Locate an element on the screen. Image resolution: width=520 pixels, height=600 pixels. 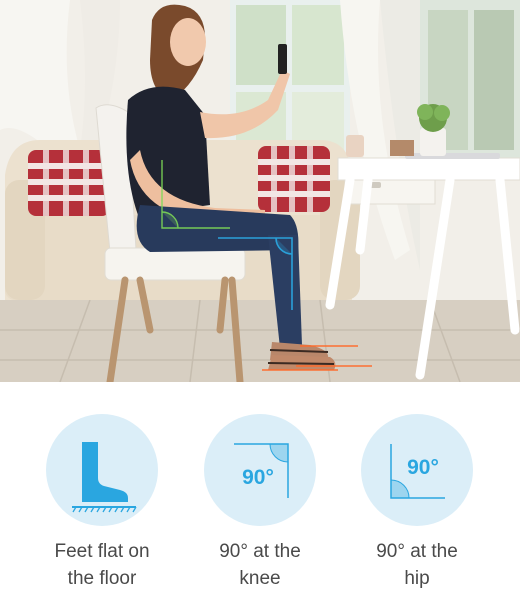
feet-badge is located at coordinates (102, 470).